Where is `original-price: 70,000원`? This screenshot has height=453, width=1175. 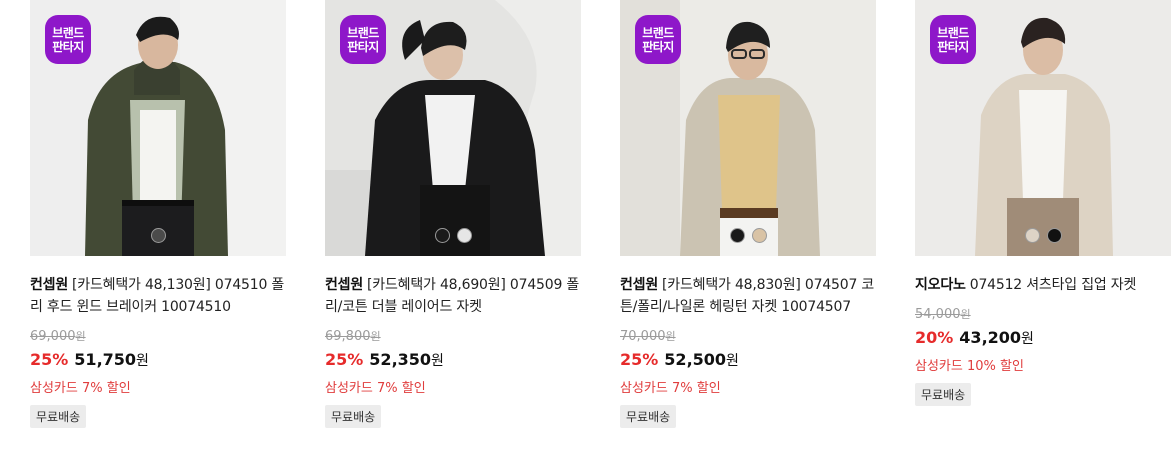 original-price: 70,000원 is located at coordinates (748, 336).